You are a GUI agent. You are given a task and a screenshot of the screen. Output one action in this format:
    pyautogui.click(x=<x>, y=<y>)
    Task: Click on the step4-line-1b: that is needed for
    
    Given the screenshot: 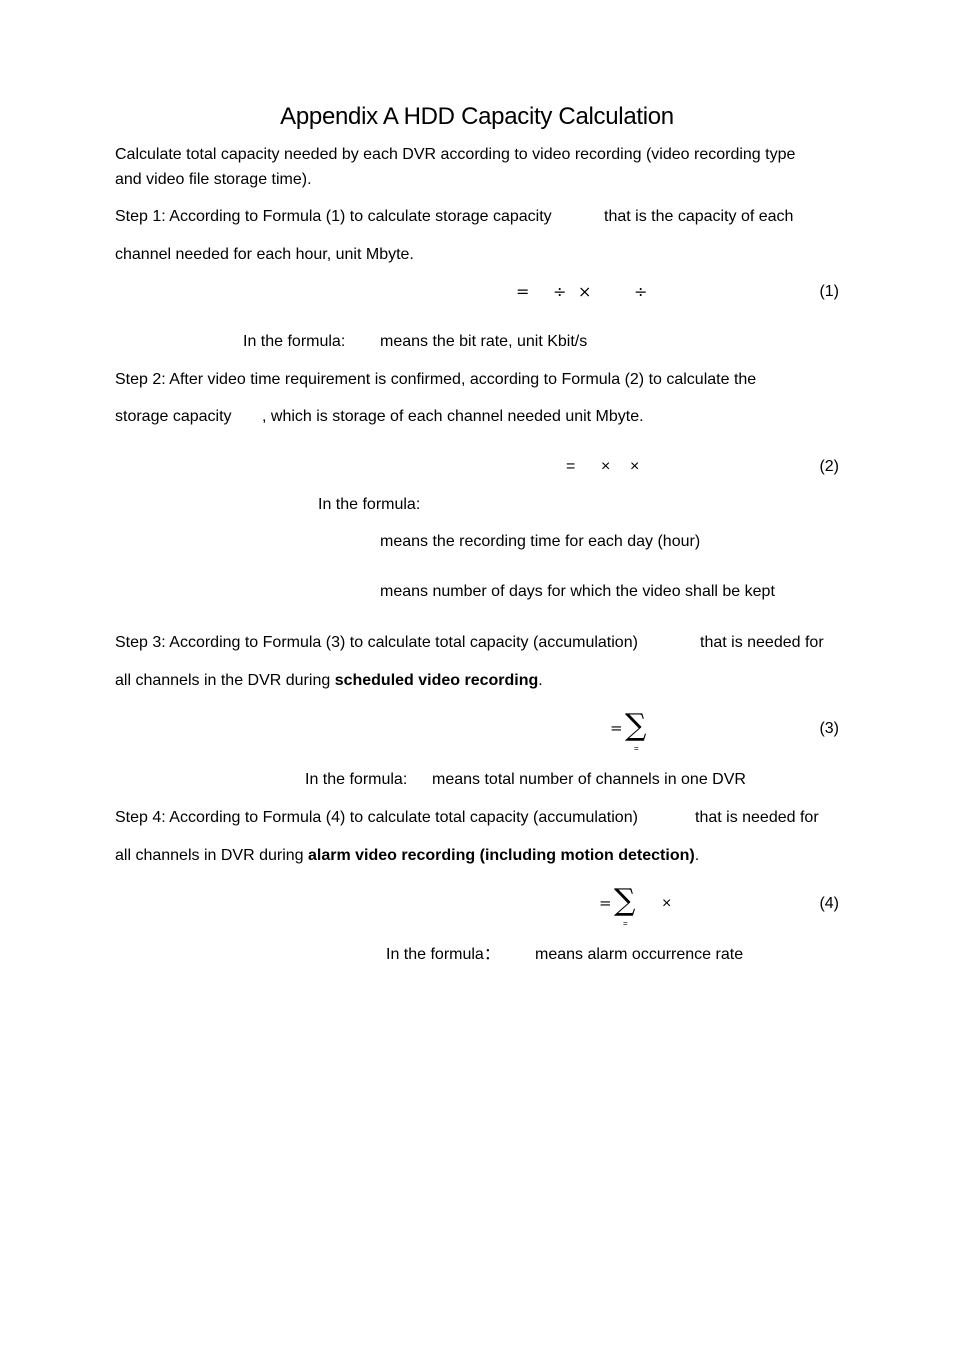 What is the action you would take?
    pyautogui.click(x=757, y=817)
    